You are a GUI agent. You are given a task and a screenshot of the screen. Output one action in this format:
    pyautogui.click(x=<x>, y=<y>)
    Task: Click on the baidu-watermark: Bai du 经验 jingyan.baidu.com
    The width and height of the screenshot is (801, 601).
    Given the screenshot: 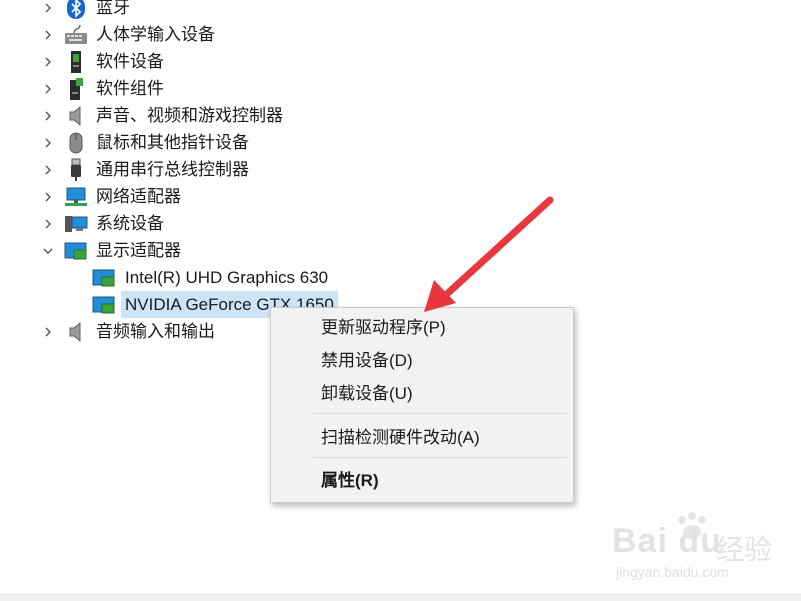 What is the action you would take?
    pyautogui.click(x=697, y=550)
    